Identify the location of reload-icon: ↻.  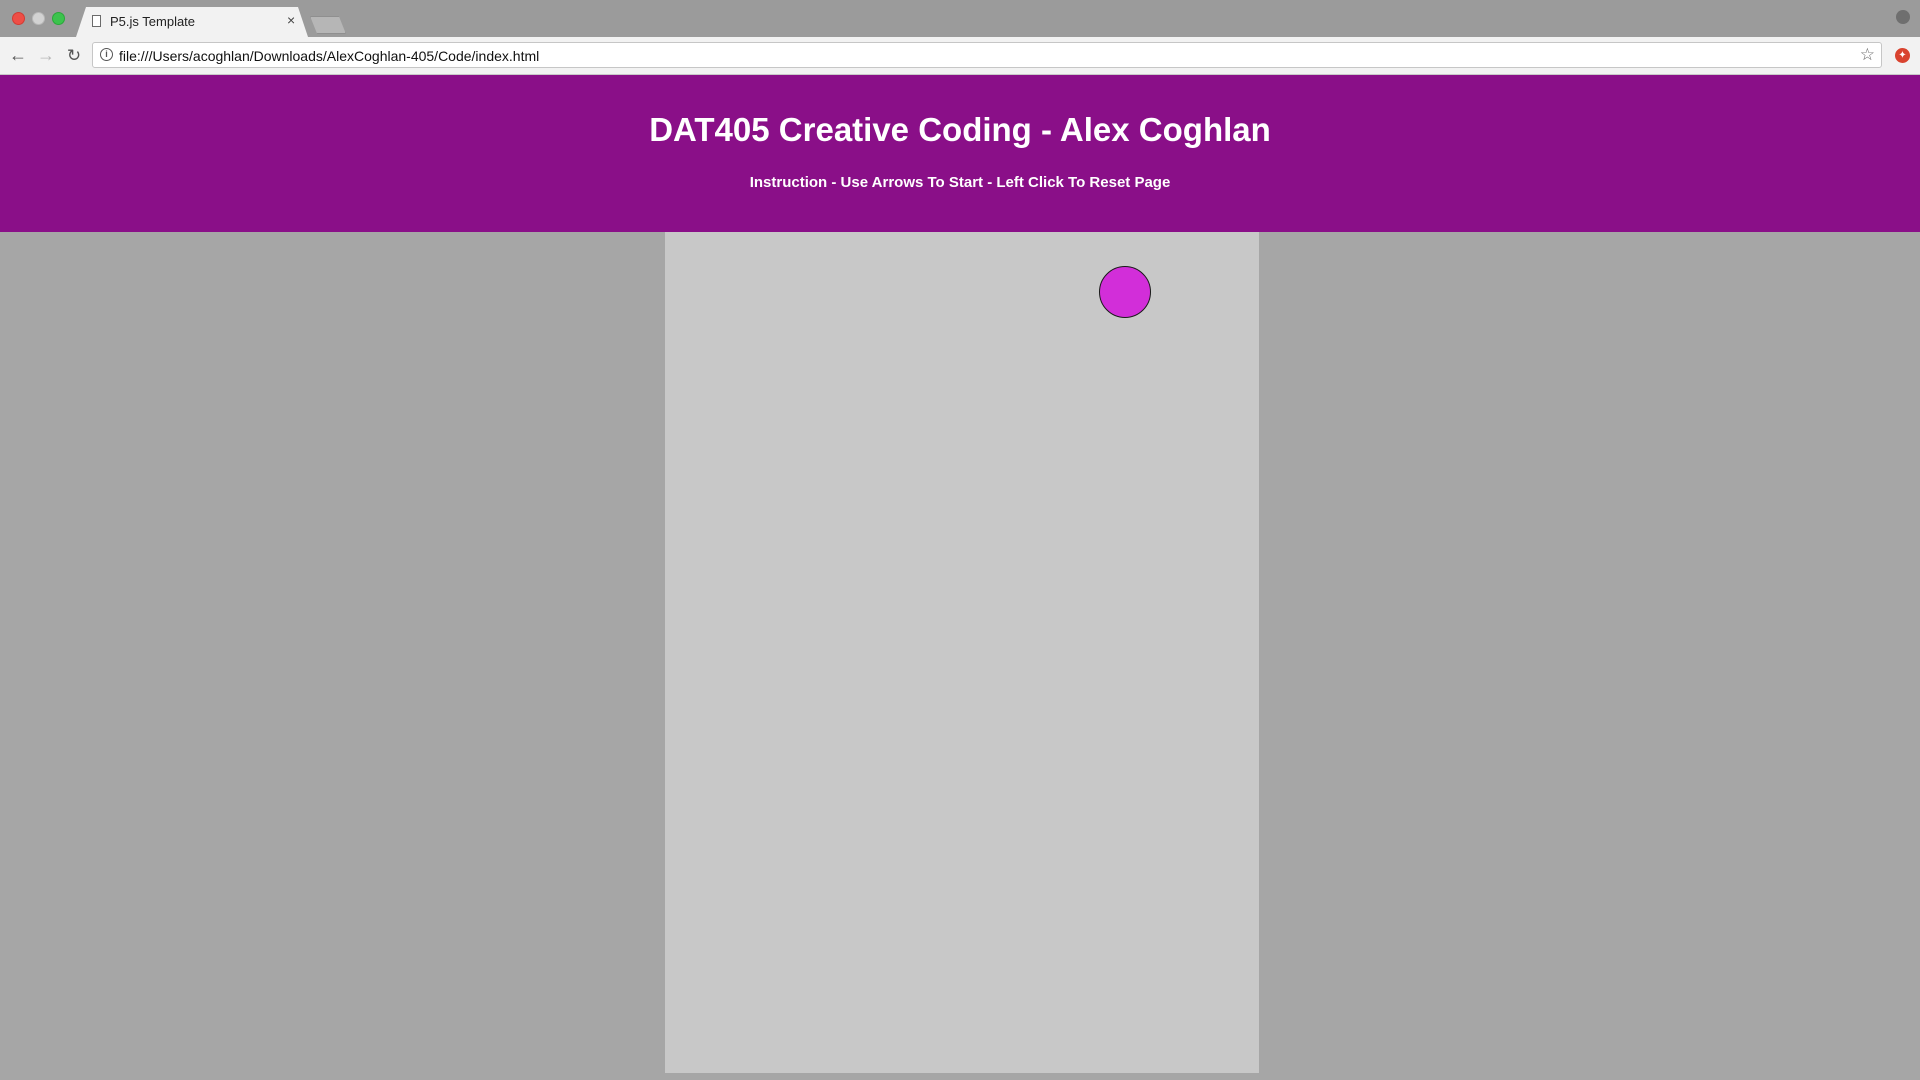
(74, 55).